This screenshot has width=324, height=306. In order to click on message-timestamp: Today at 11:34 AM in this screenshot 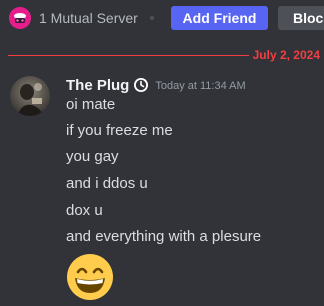, I will do `click(200, 86)`.